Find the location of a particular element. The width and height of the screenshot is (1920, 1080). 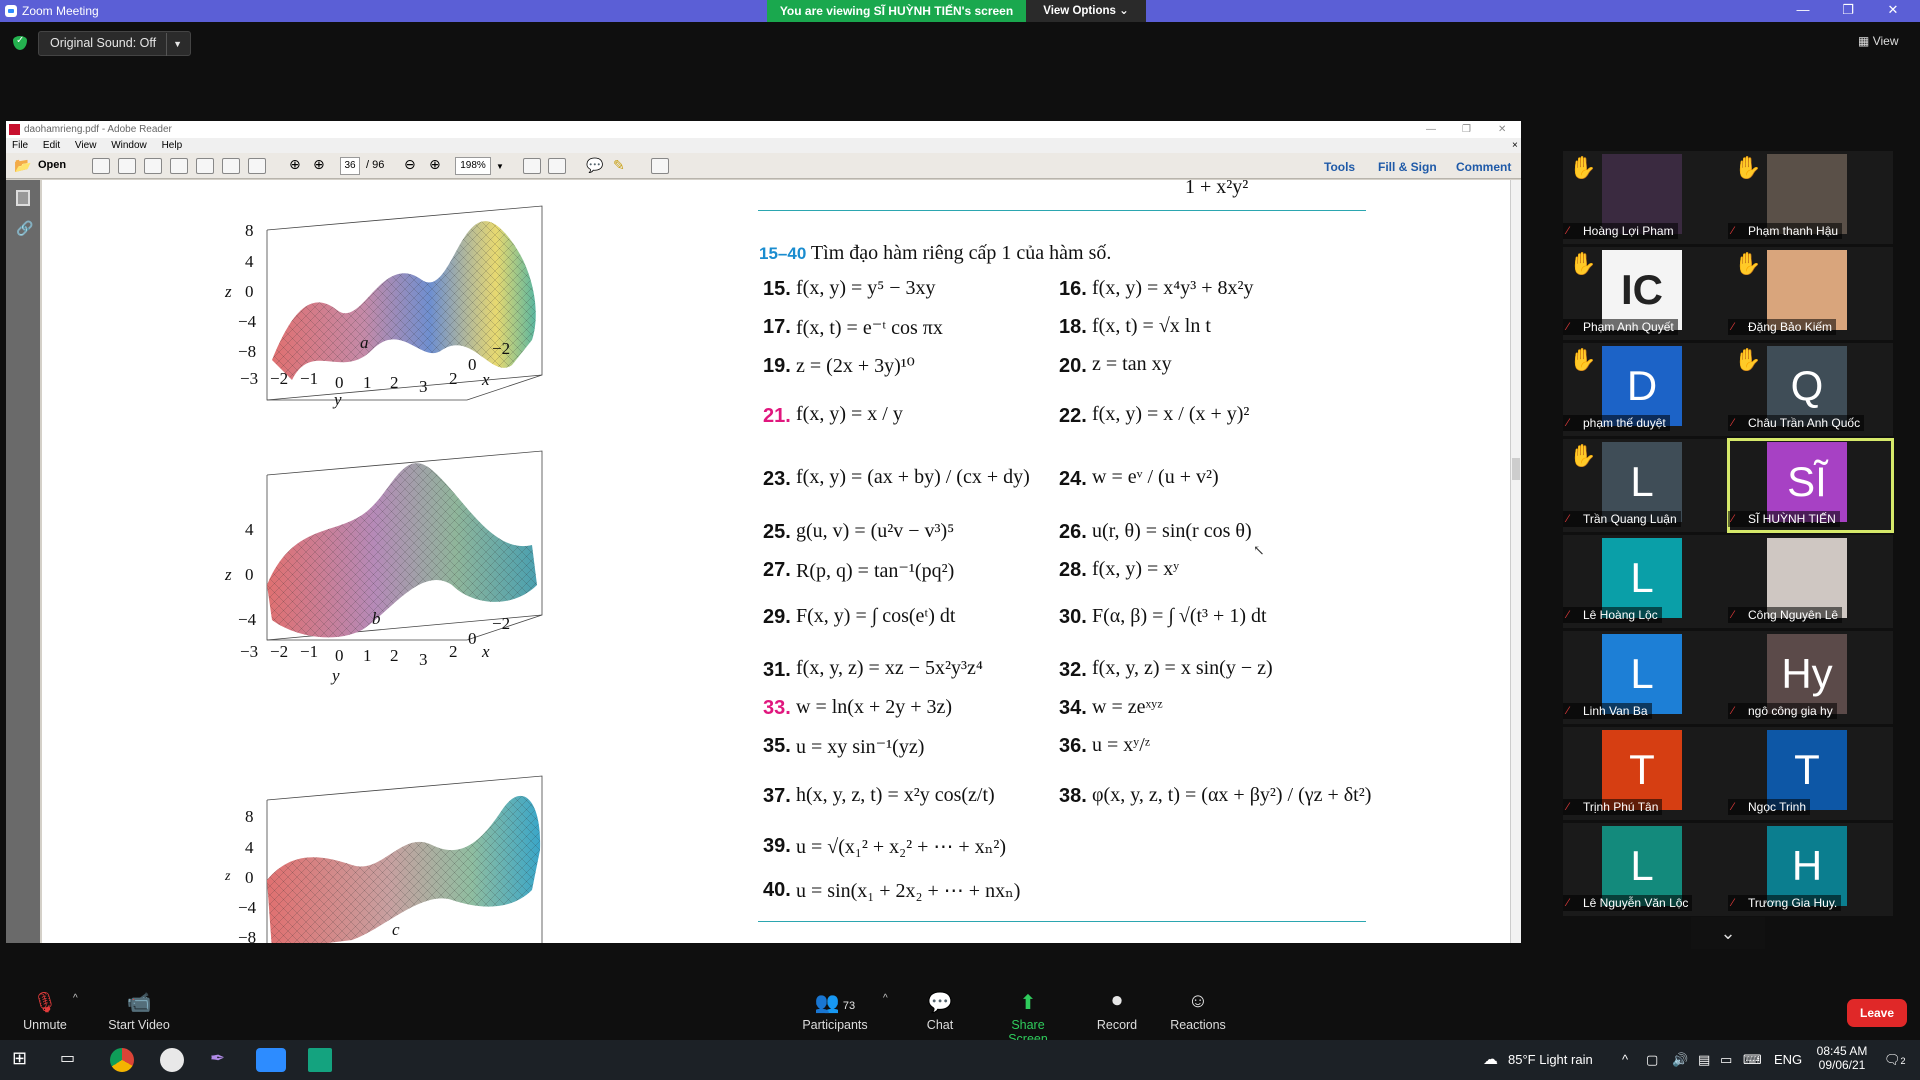

participant-tile: L Lê Hoàng Lộc ⁄ is located at coordinates (1645, 581).